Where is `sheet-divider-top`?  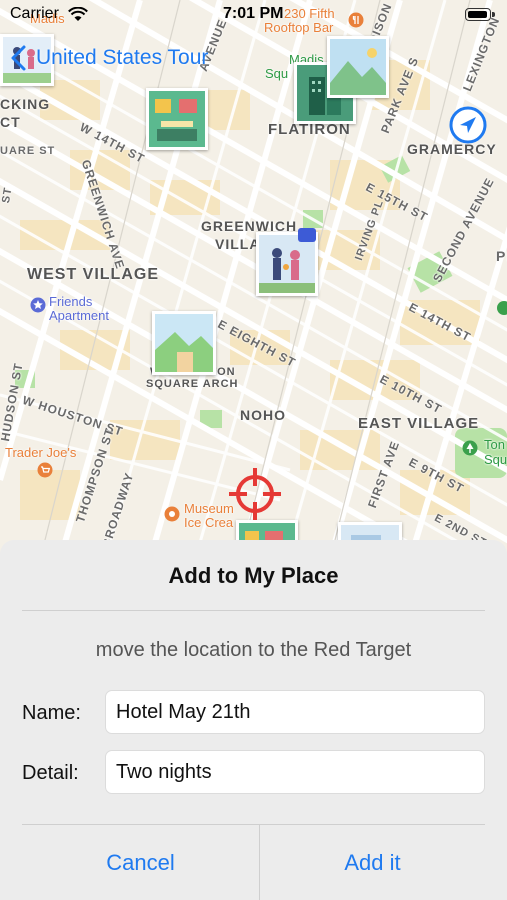 sheet-divider-top is located at coordinates (253, 610).